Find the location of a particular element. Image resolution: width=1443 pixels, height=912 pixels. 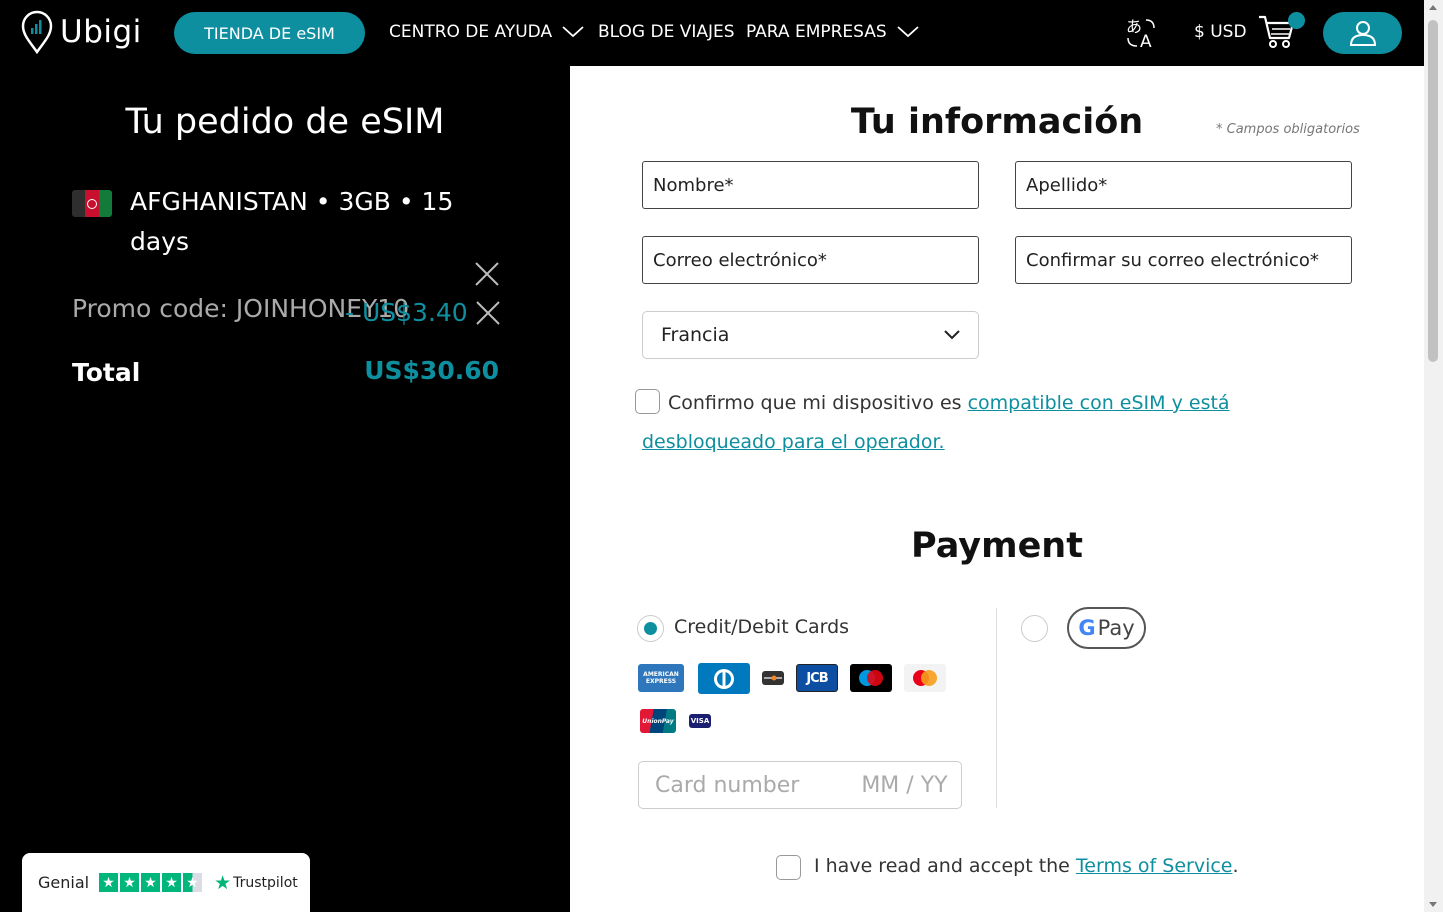

jcb-card-icon: JCB is located at coordinates (817, 678).